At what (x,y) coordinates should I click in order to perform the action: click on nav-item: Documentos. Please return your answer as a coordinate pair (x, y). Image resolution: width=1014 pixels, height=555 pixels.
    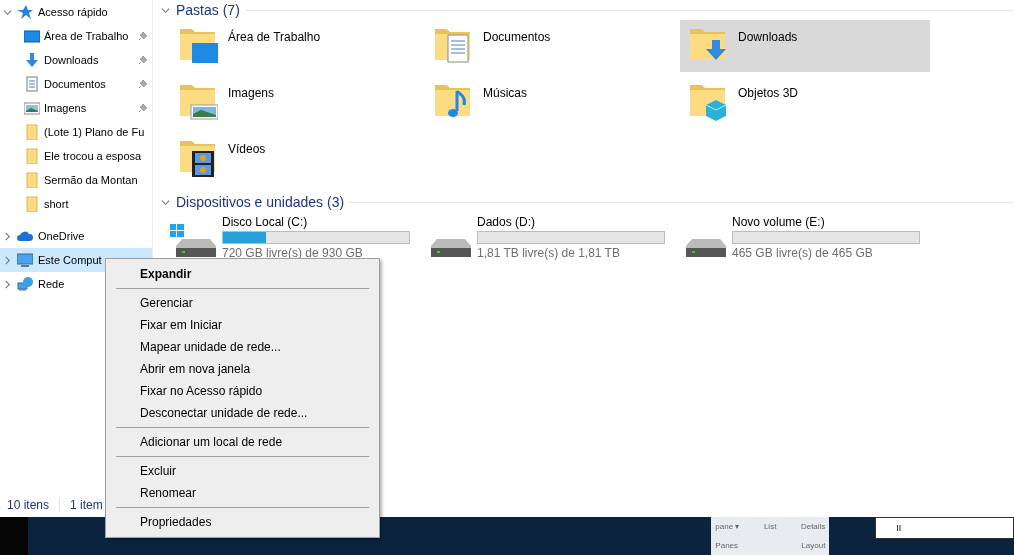
    Looking at the image, I should click on (76, 84).